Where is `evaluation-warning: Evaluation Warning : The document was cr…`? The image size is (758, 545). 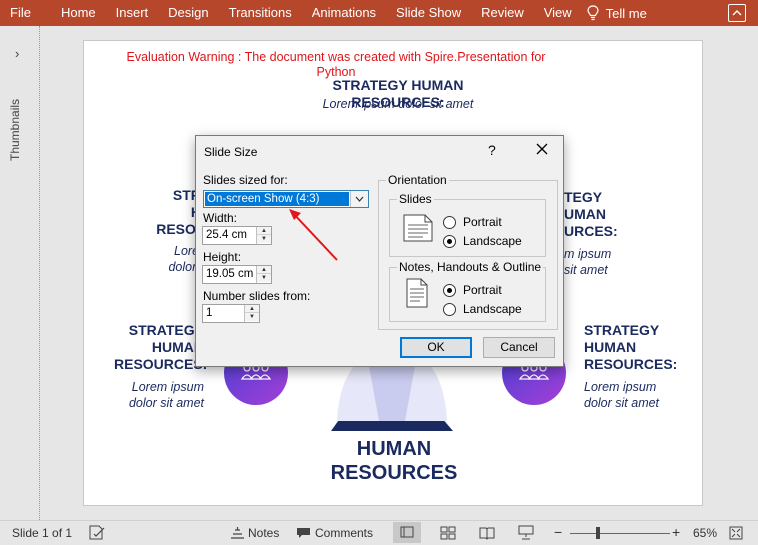
evaluation-warning: Evaluation Warning : The document was cr… is located at coordinates (336, 64).